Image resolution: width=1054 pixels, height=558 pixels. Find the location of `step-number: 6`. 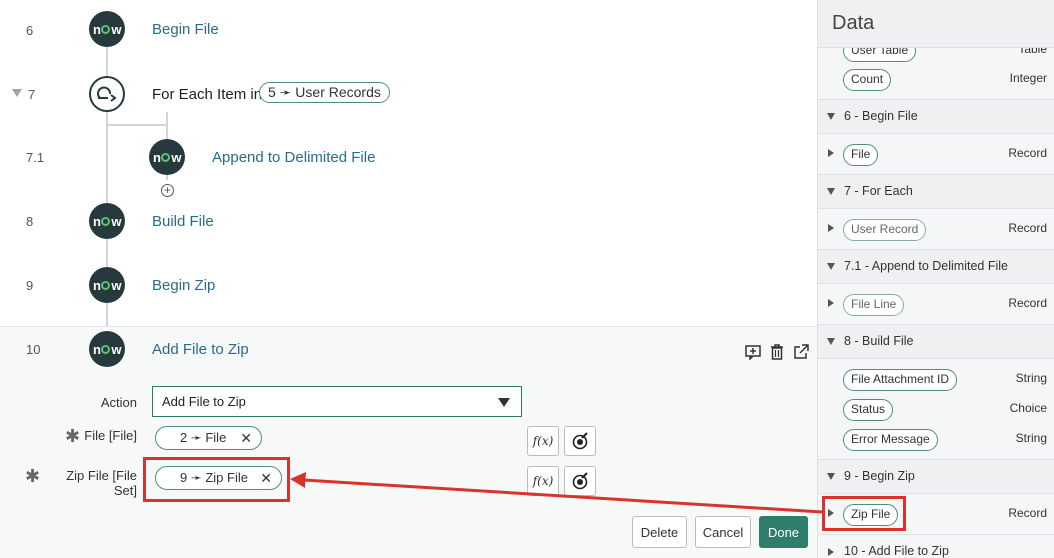

step-number: 6 is located at coordinates (30, 30).